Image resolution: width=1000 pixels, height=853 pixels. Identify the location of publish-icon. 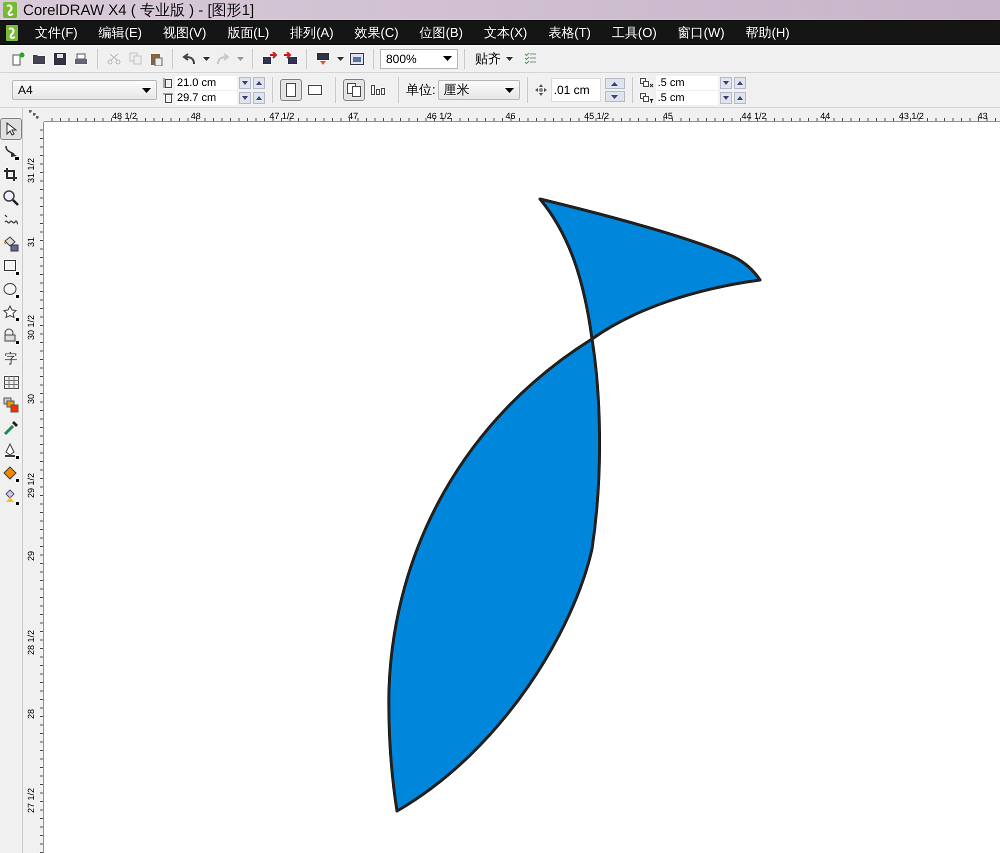
(323, 59).